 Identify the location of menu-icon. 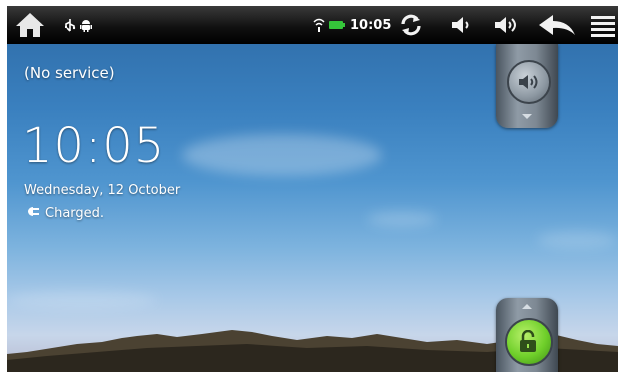
(603, 26).